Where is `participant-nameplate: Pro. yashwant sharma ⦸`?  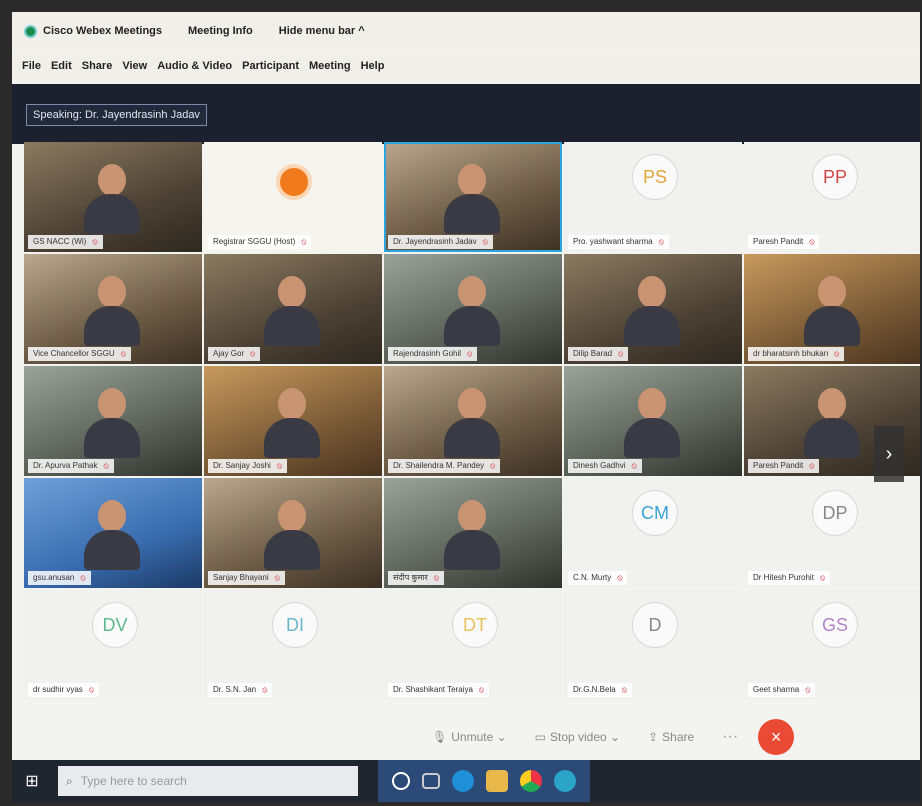
participant-nameplate: Pro. yashwant sharma ⦸ is located at coordinates (618, 242).